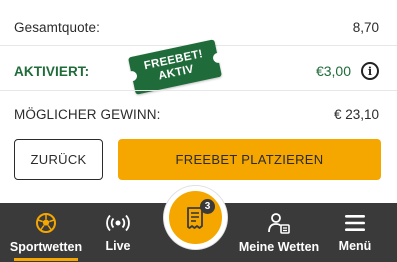 The height and width of the screenshot is (262, 397). I want to click on nav-label-live: Live, so click(118, 245).